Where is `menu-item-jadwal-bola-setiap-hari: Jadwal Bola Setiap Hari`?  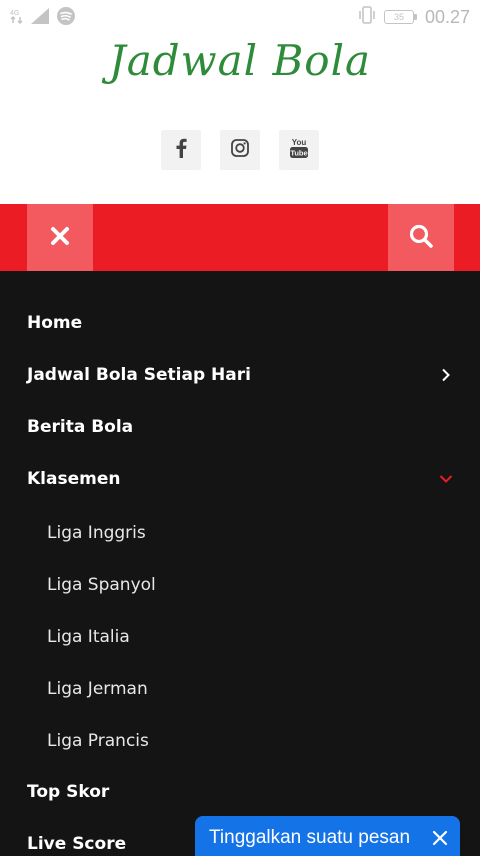 menu-item-jadwal-bola-setiap-hari: Jadwal Bola Setiap Hari is located at coordinates (240, 375).